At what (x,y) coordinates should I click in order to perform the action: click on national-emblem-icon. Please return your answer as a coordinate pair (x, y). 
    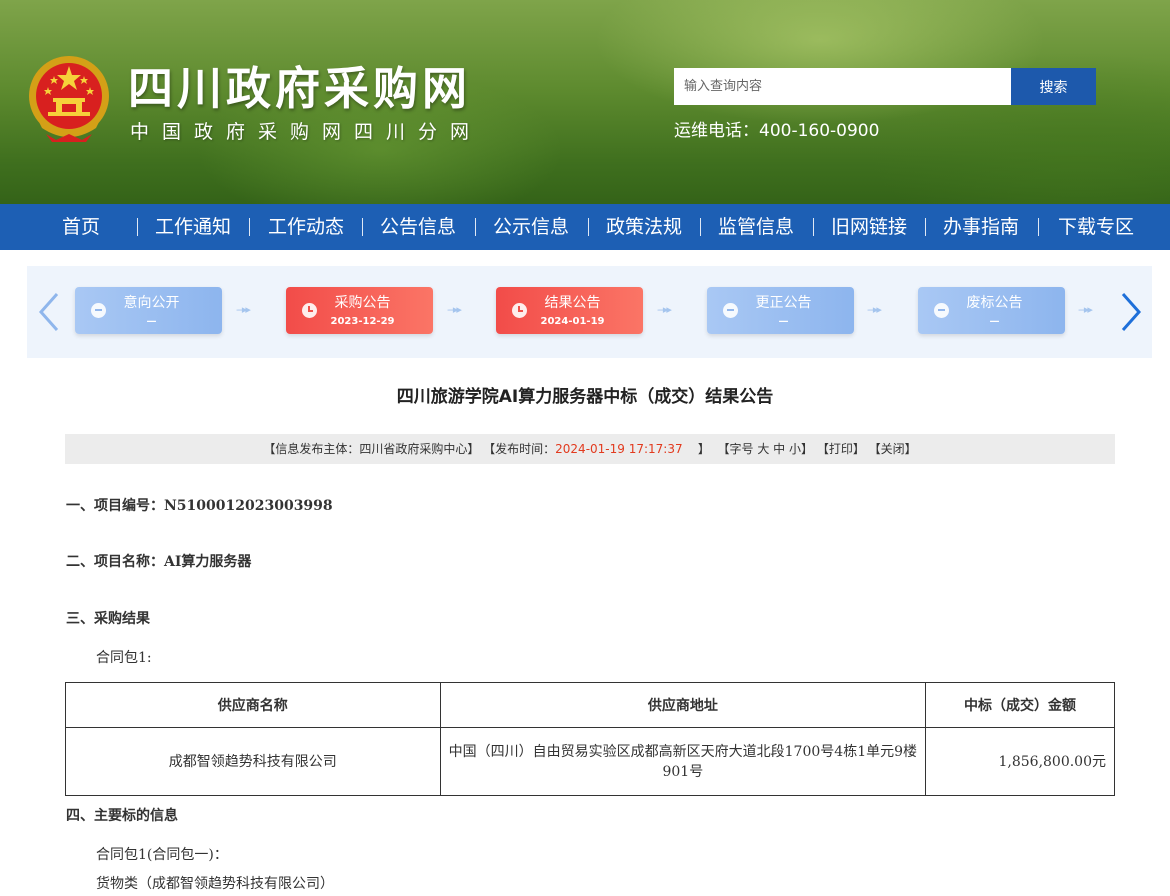
    Looking at the image, I should click on (69, 99).